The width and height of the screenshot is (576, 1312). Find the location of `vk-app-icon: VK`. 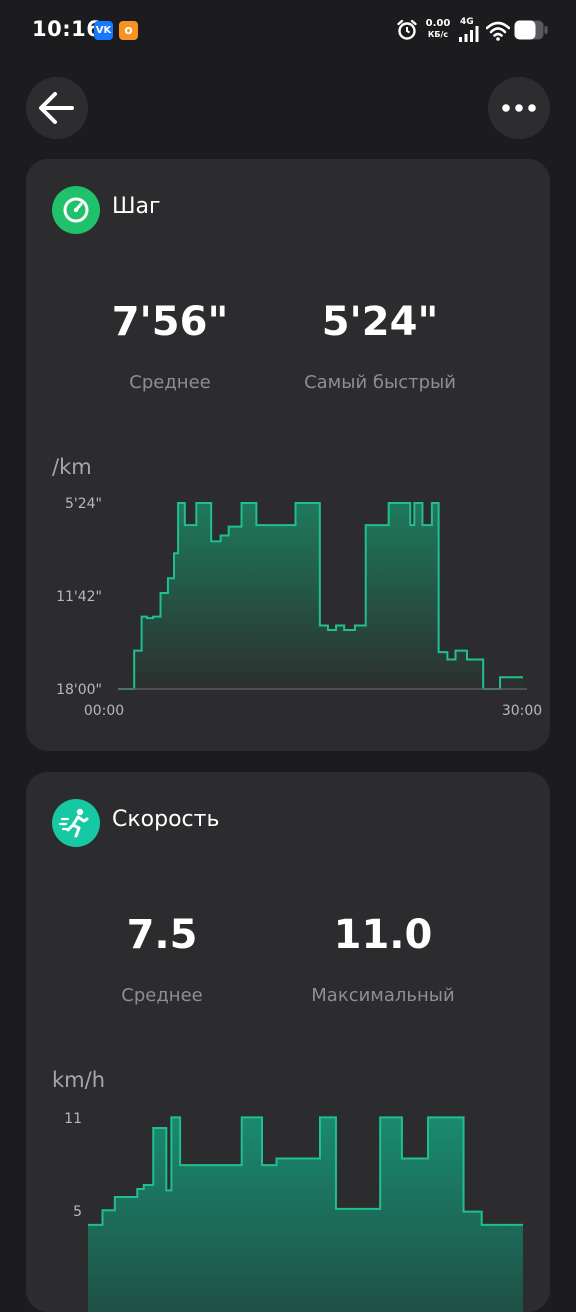

vk-app-icon: VK is located at coordinates (103, 30).